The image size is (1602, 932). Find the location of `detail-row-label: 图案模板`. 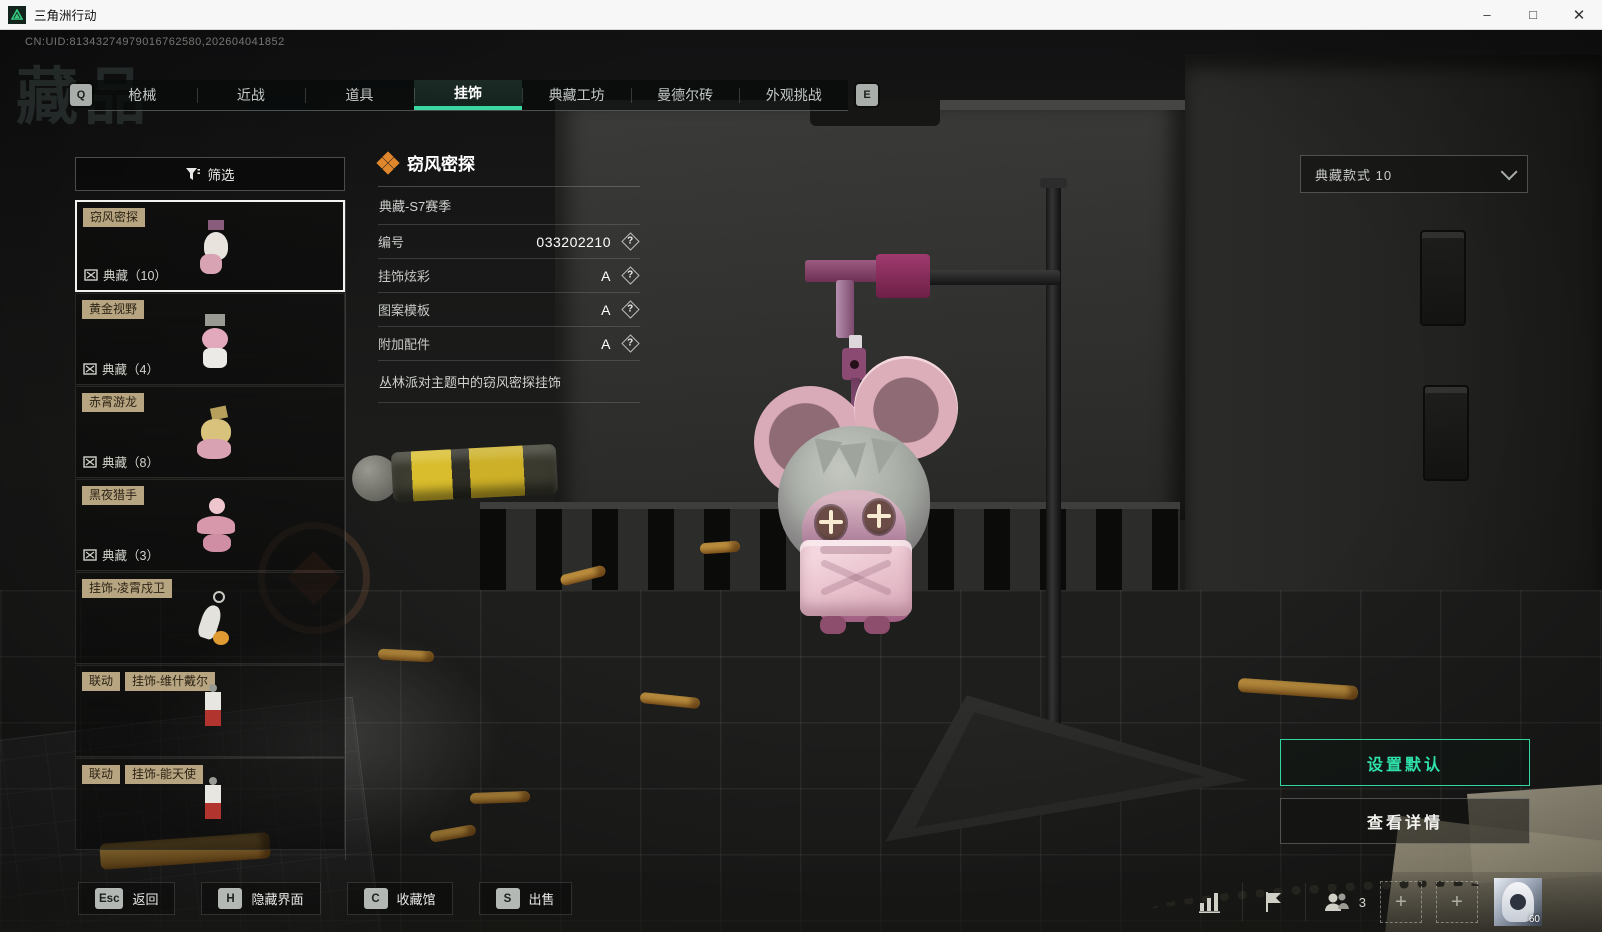

detail-row-label: 图案模板 is located at coordinates (404, 310).